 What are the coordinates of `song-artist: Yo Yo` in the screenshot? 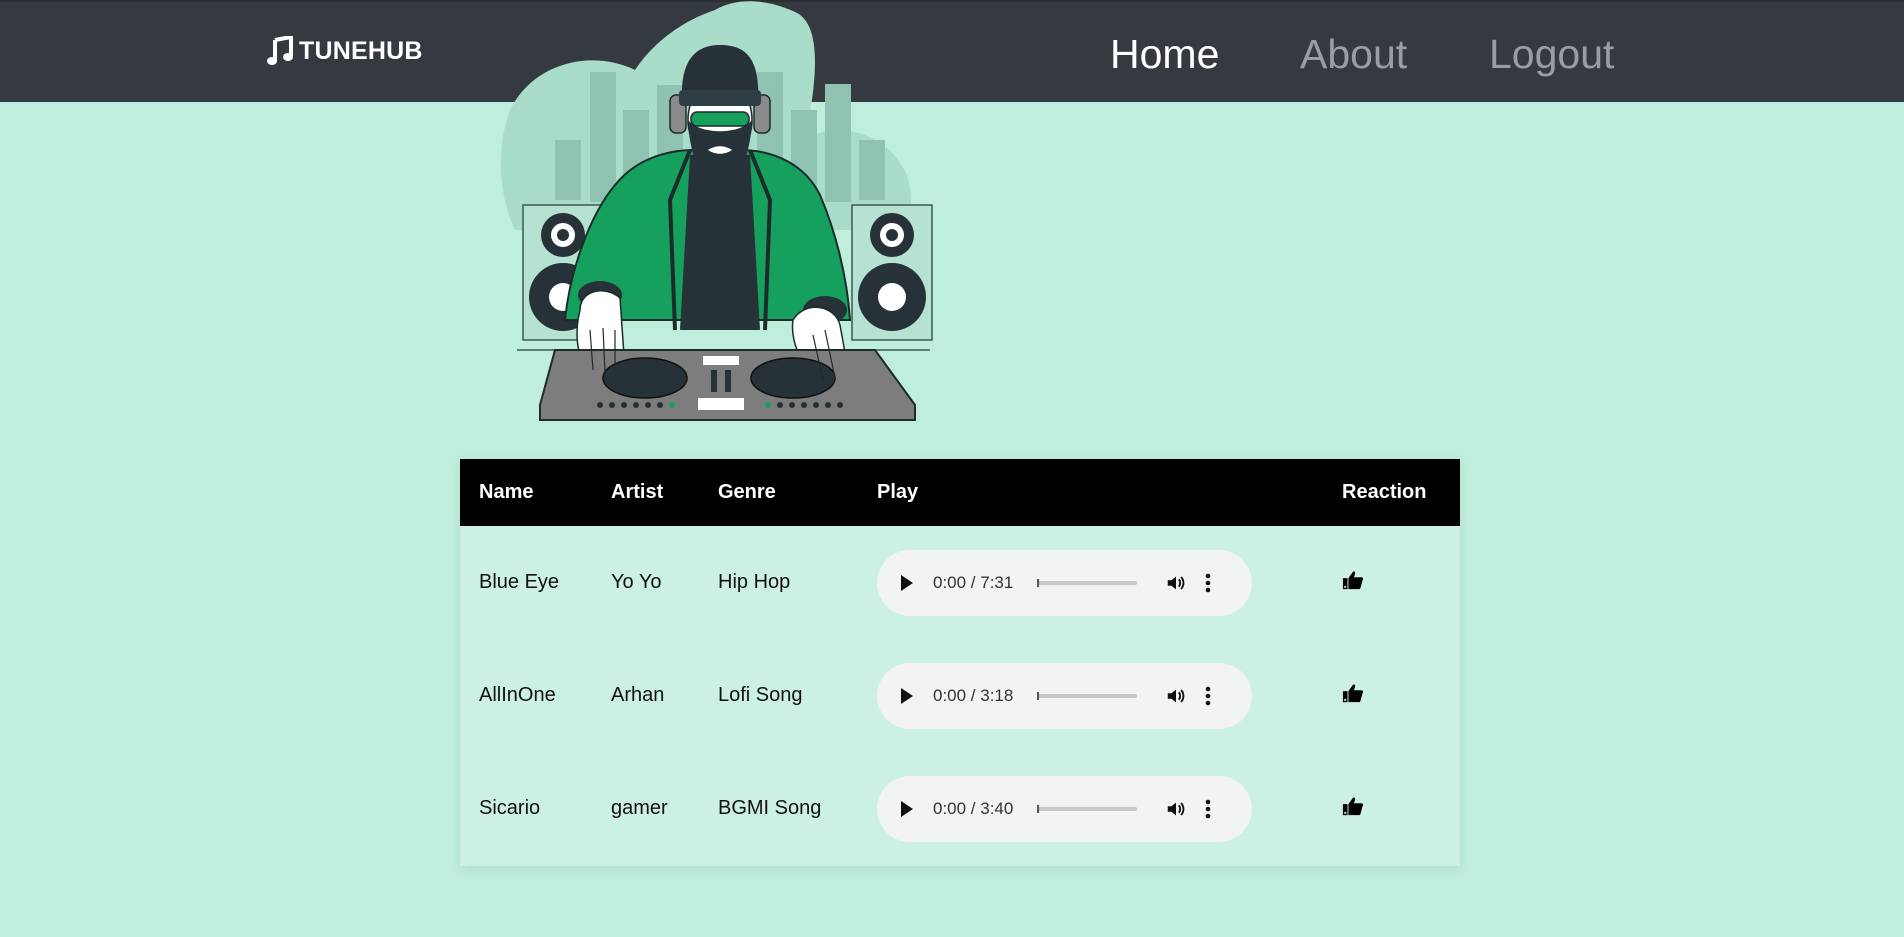 It's located at (636, 582).